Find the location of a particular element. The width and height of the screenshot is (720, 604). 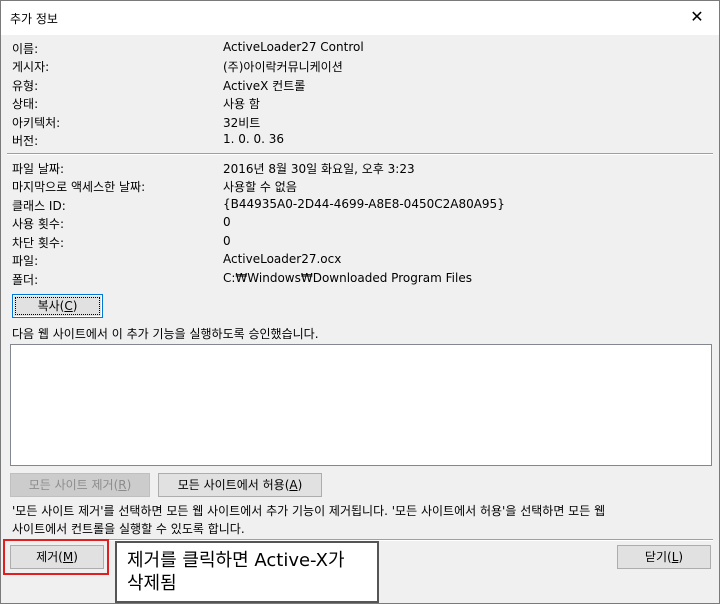

description-text: 사이트에서 컨트롤을 실행할 수 있도록 합니다. is located at coordinates (128, 529).